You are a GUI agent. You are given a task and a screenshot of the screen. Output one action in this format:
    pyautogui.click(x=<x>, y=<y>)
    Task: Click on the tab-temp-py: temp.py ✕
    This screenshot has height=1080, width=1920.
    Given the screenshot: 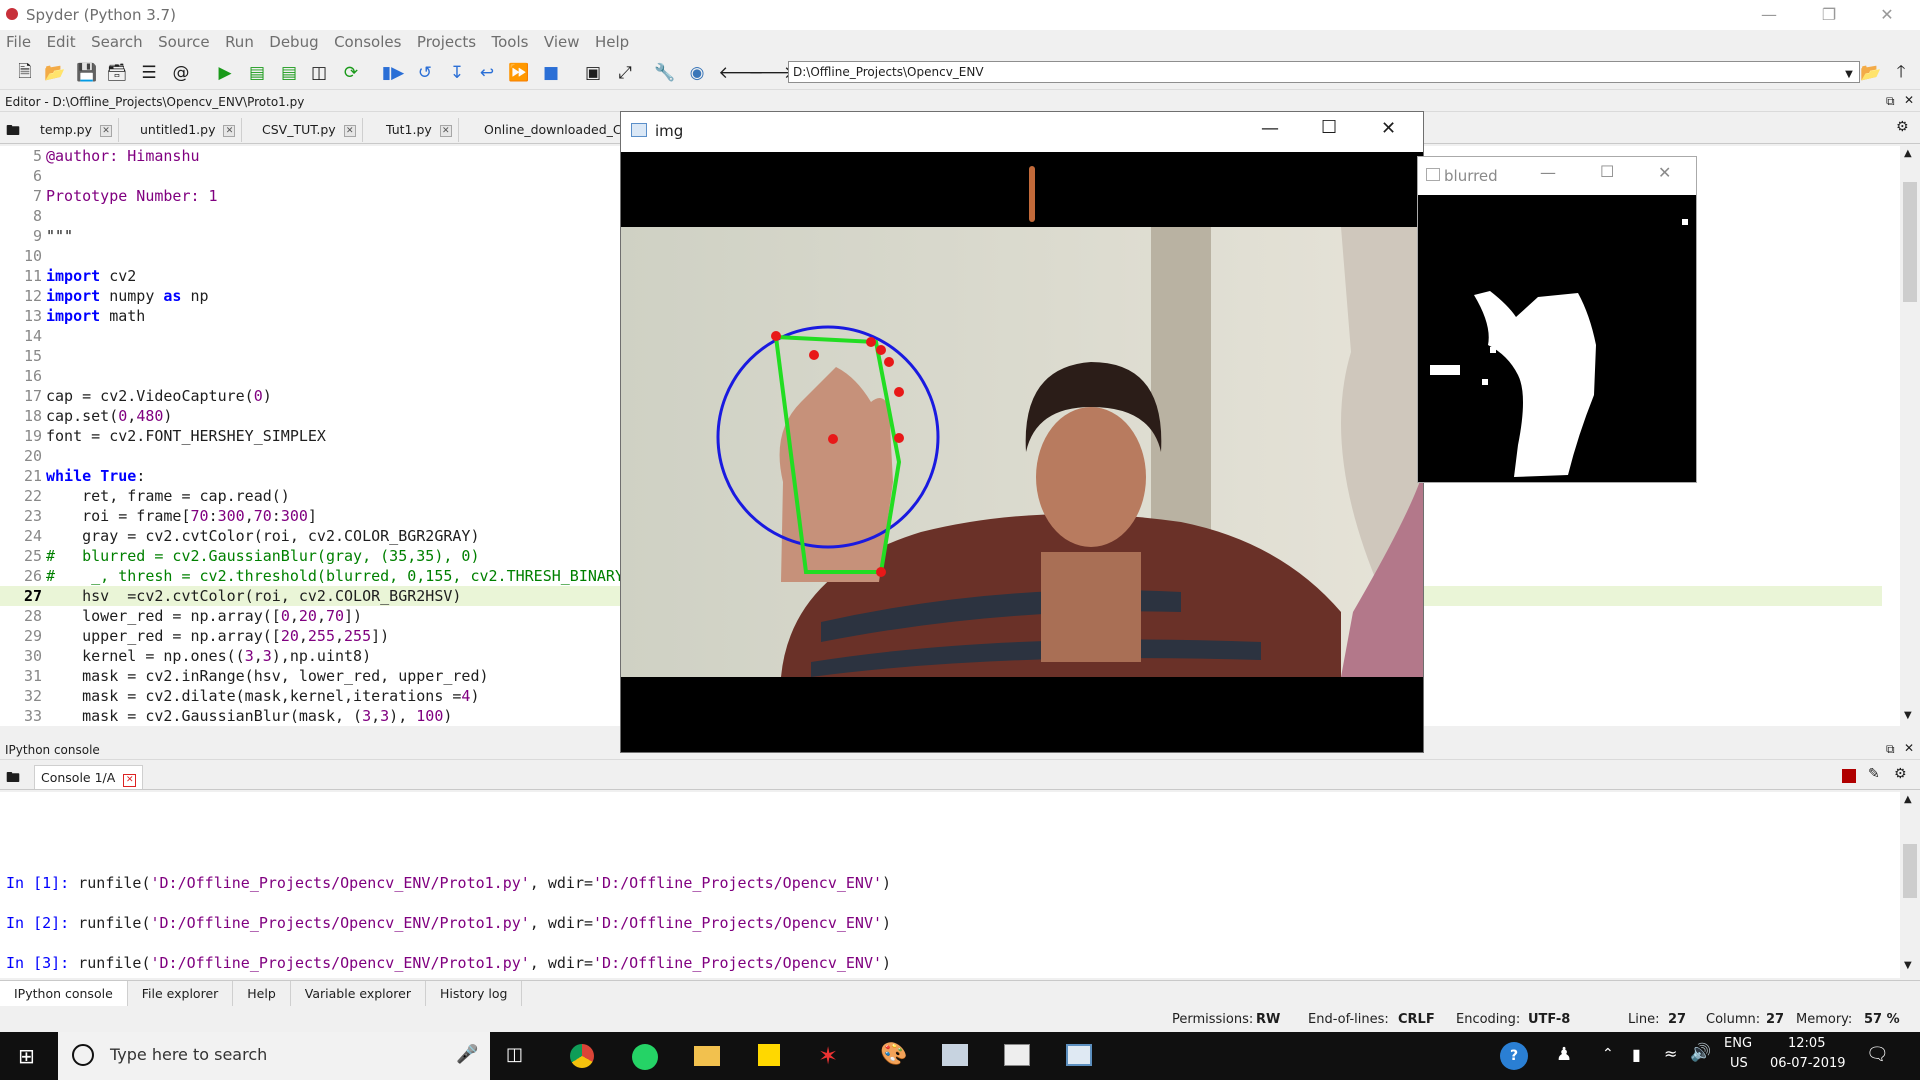 What is the action you would take?
    pyautogui.click(x=77, y=130)
    